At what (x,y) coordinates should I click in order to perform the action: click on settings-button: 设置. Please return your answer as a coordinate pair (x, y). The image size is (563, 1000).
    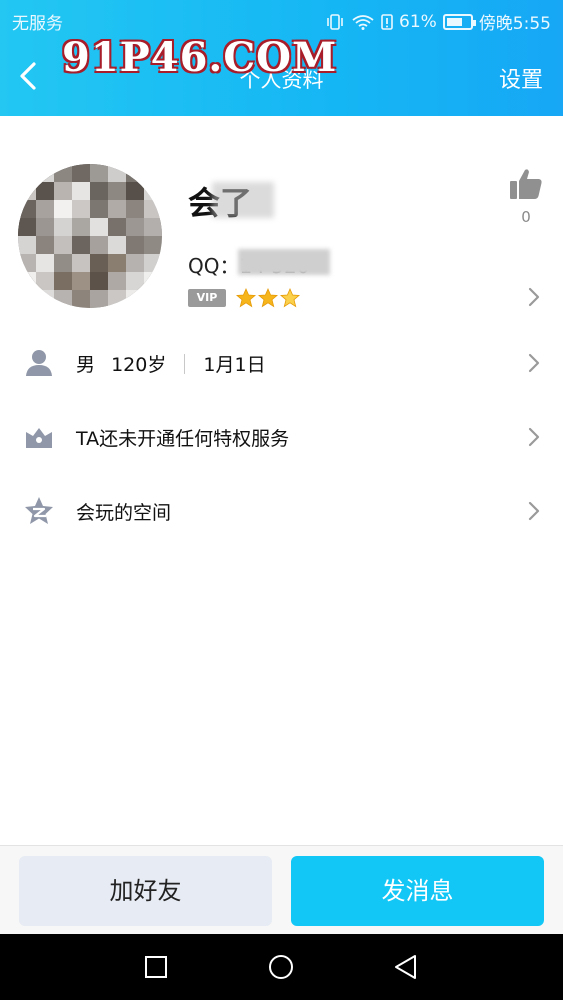
    Looking at the image, I should click on (521, 78).